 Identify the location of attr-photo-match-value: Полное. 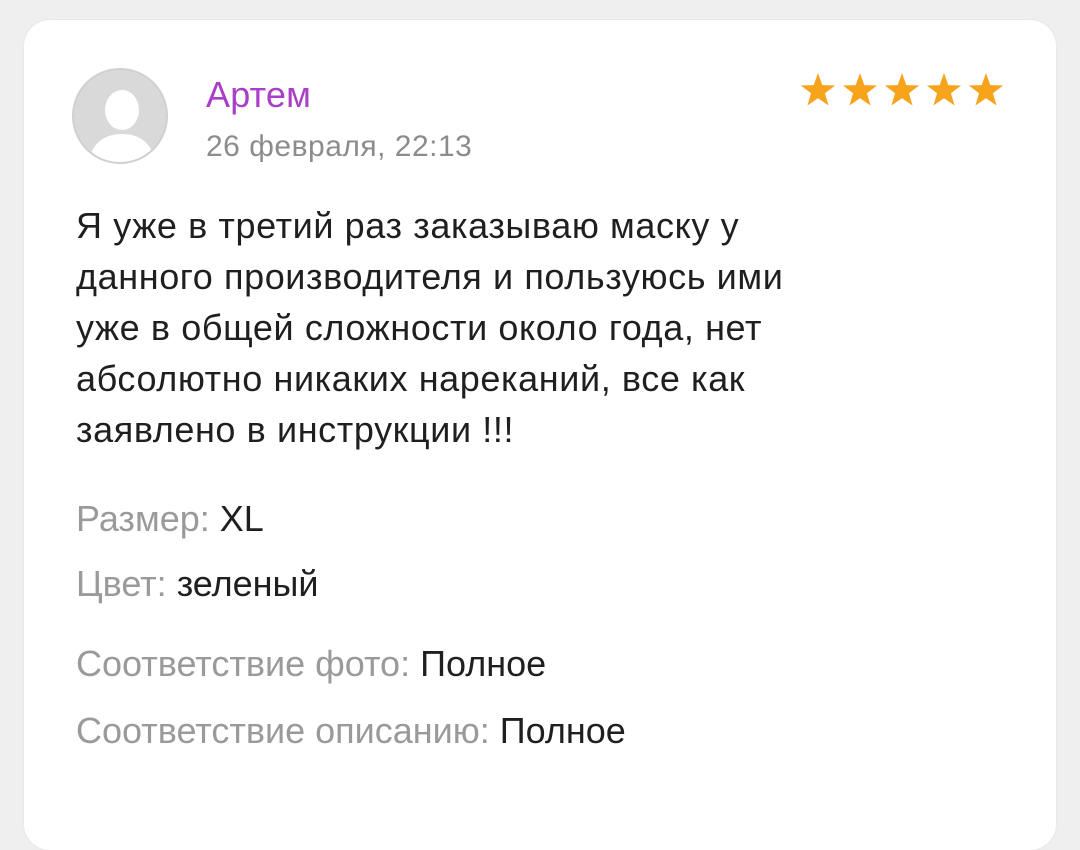
(483, 663).